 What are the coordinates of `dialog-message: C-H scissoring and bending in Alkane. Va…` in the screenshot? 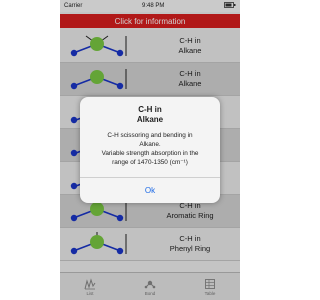 It's located at (150, 149).